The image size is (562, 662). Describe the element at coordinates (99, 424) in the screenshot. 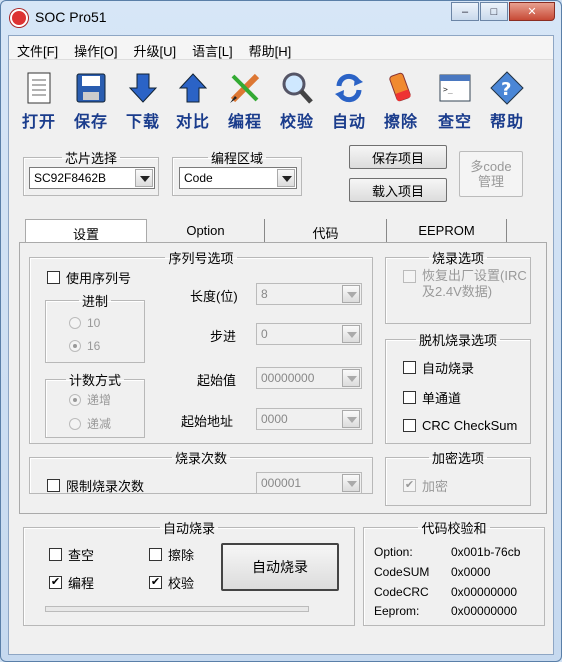

I see `count-down-label: 递减` at that location.